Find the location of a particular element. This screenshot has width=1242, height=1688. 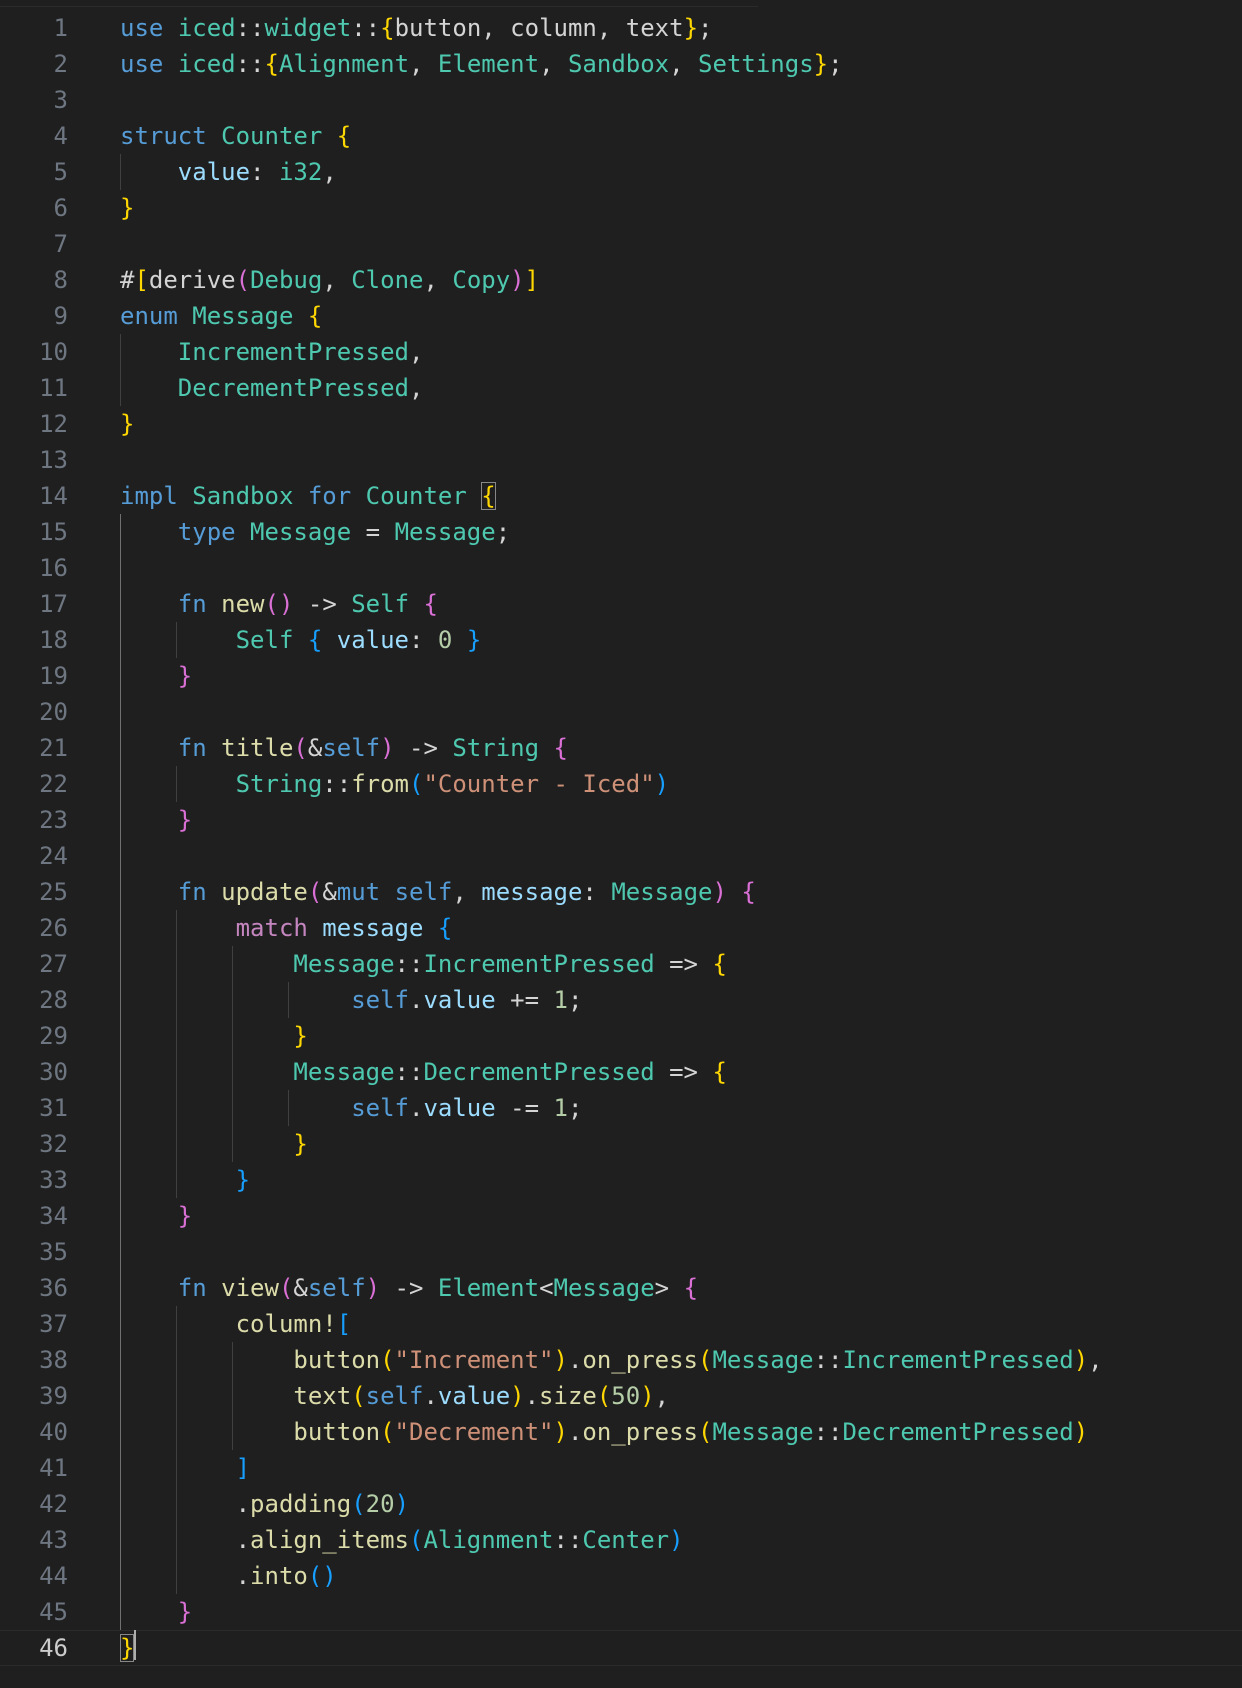

code-token: :: is located at coordinates (337, 784).